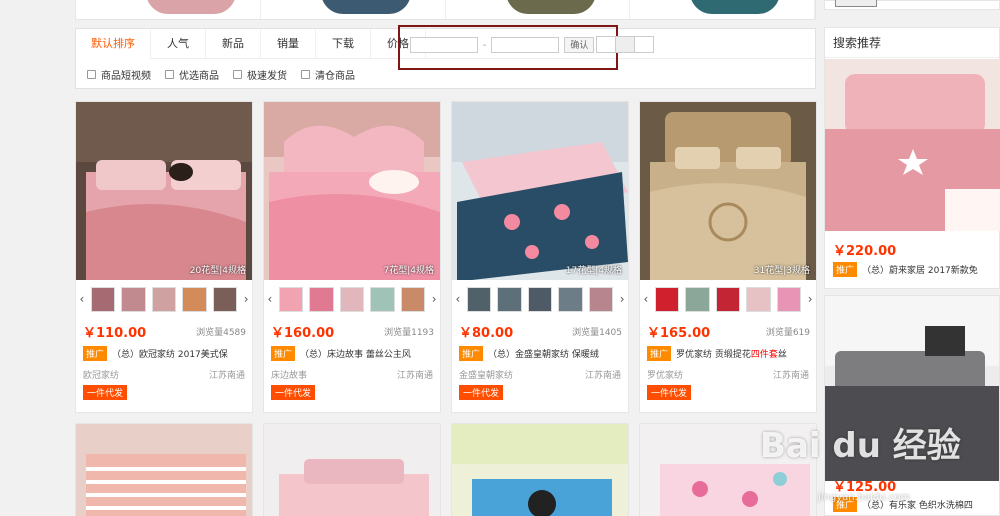 The image size is (1000, 516). What do you see at coordinates (593, 271) in the screenshot?
I see `variant-tag: 17花型|4规格` at bounding box center [593, 271].